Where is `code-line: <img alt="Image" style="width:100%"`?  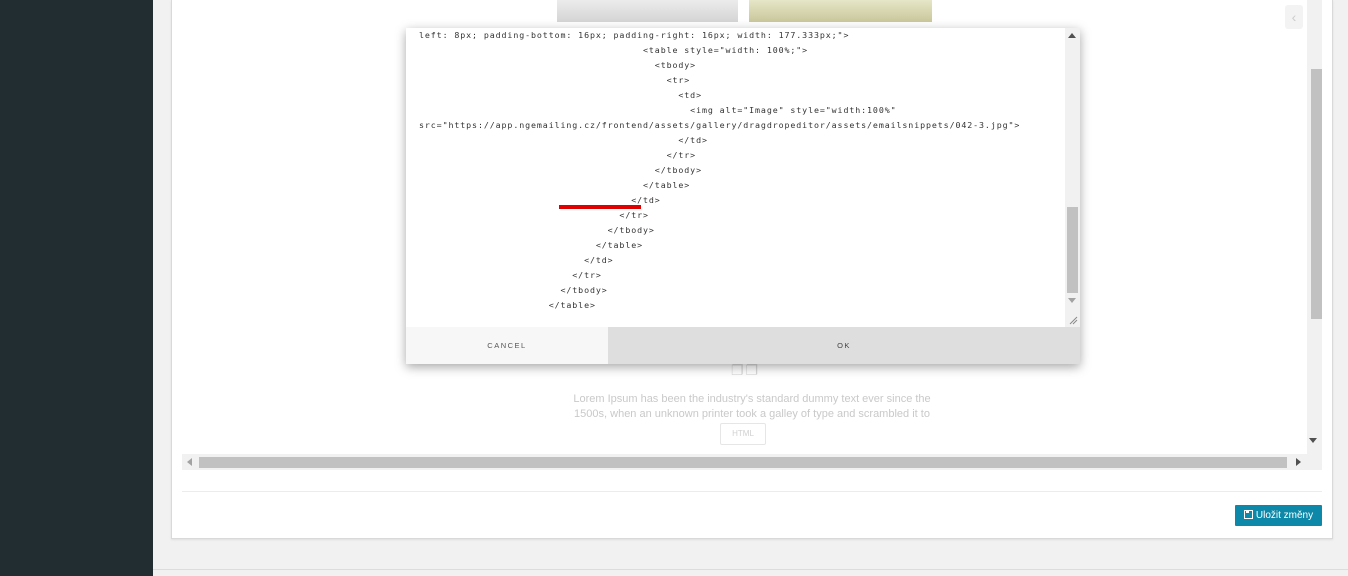
code-line: <img alt="Image" style="width:100%" is located at coordinates (658, 110).